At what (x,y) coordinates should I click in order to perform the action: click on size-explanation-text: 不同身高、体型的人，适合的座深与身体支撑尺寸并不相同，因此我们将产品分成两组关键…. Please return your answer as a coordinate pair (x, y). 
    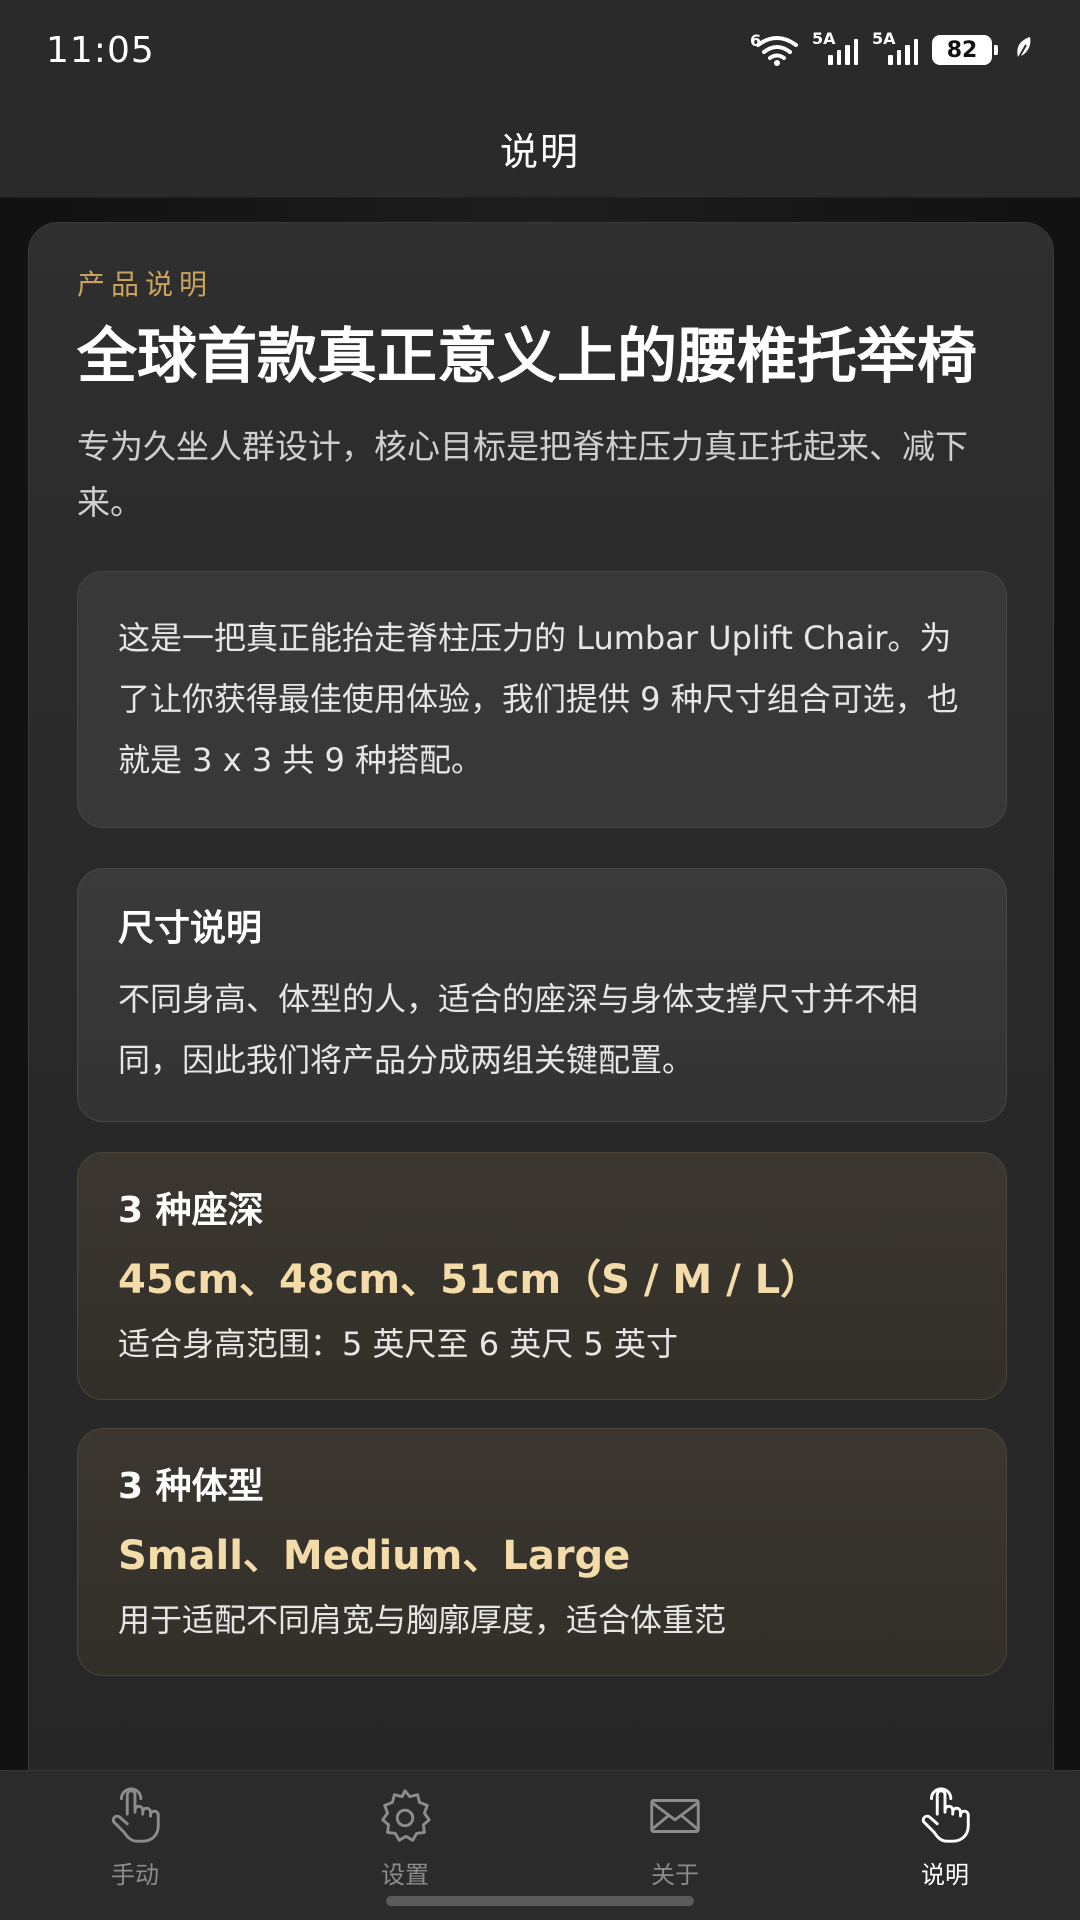
    Looking at the image, I should click on (518, 1029).